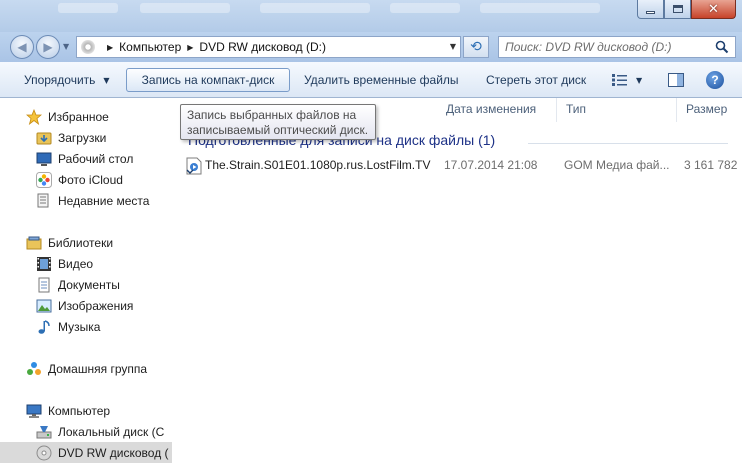  What do you see at coordinates (194, 166) in the screenshot?
I see `media-file-icon` at bounding box center [194, 166].